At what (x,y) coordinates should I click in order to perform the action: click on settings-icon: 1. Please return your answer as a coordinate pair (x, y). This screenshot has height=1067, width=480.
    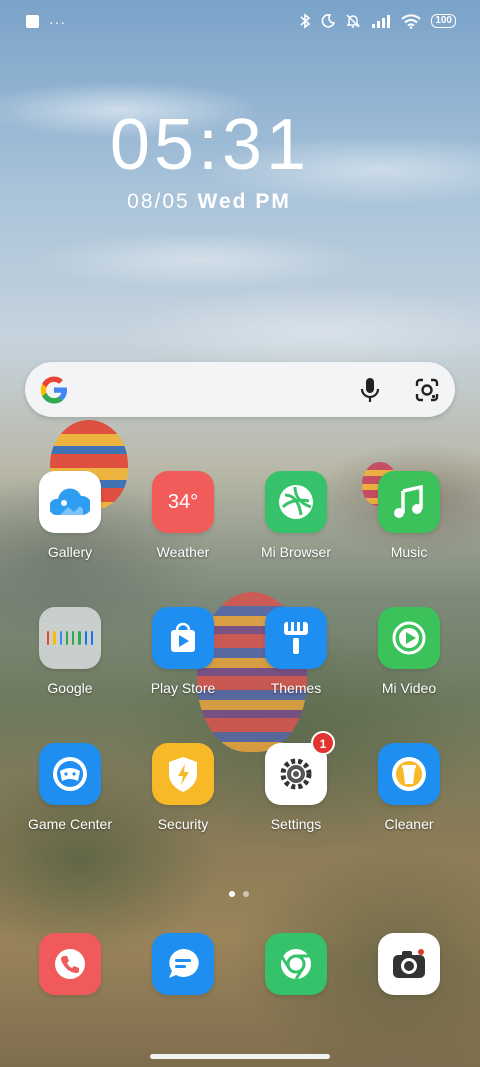
    Looking at the image, I should click on (300, 768).